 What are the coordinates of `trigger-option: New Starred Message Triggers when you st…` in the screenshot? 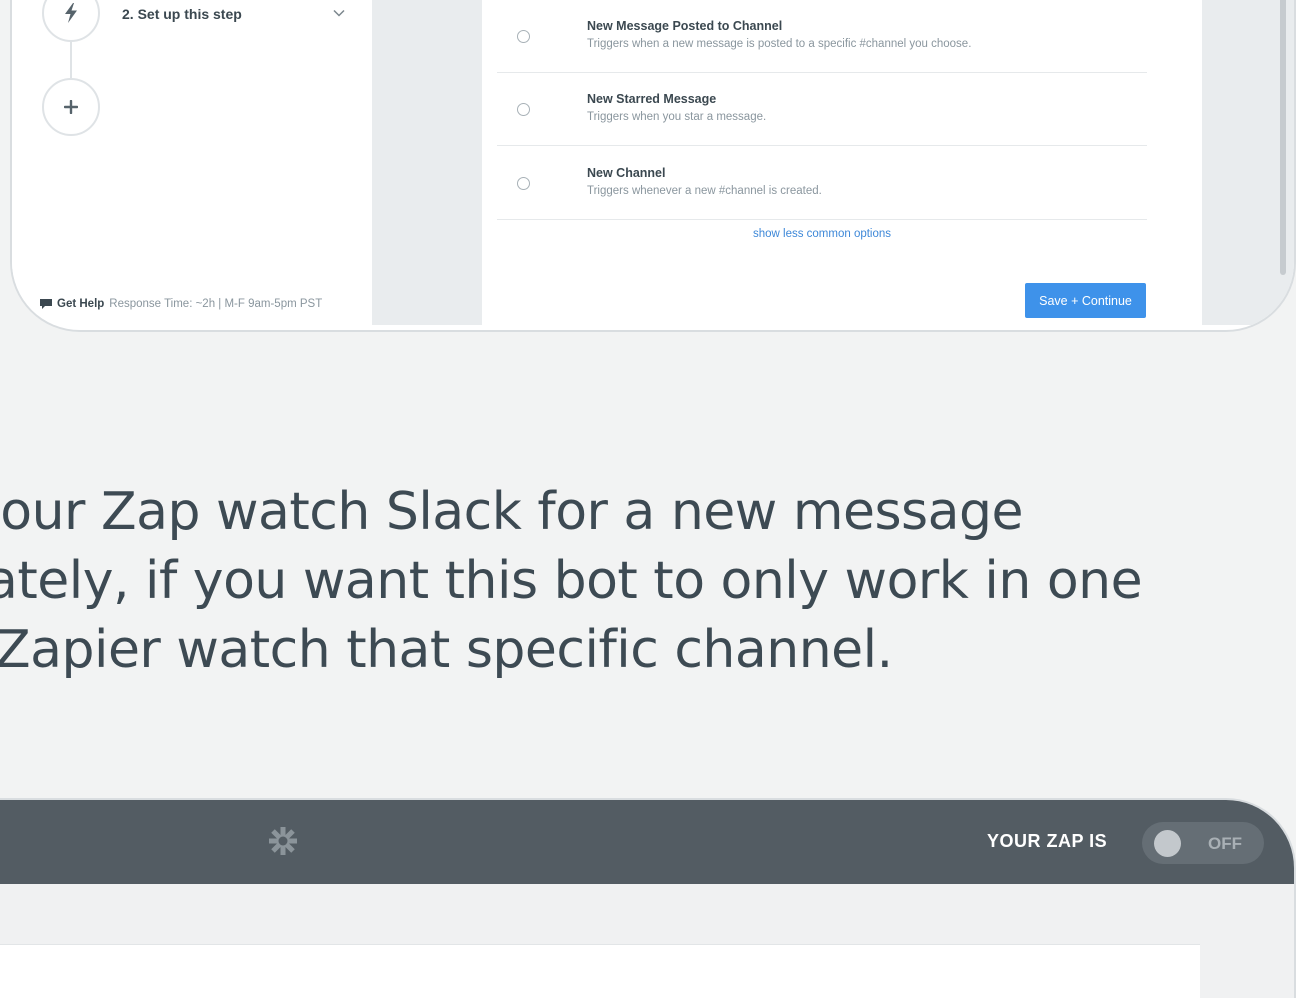 It's located at (822, 109).